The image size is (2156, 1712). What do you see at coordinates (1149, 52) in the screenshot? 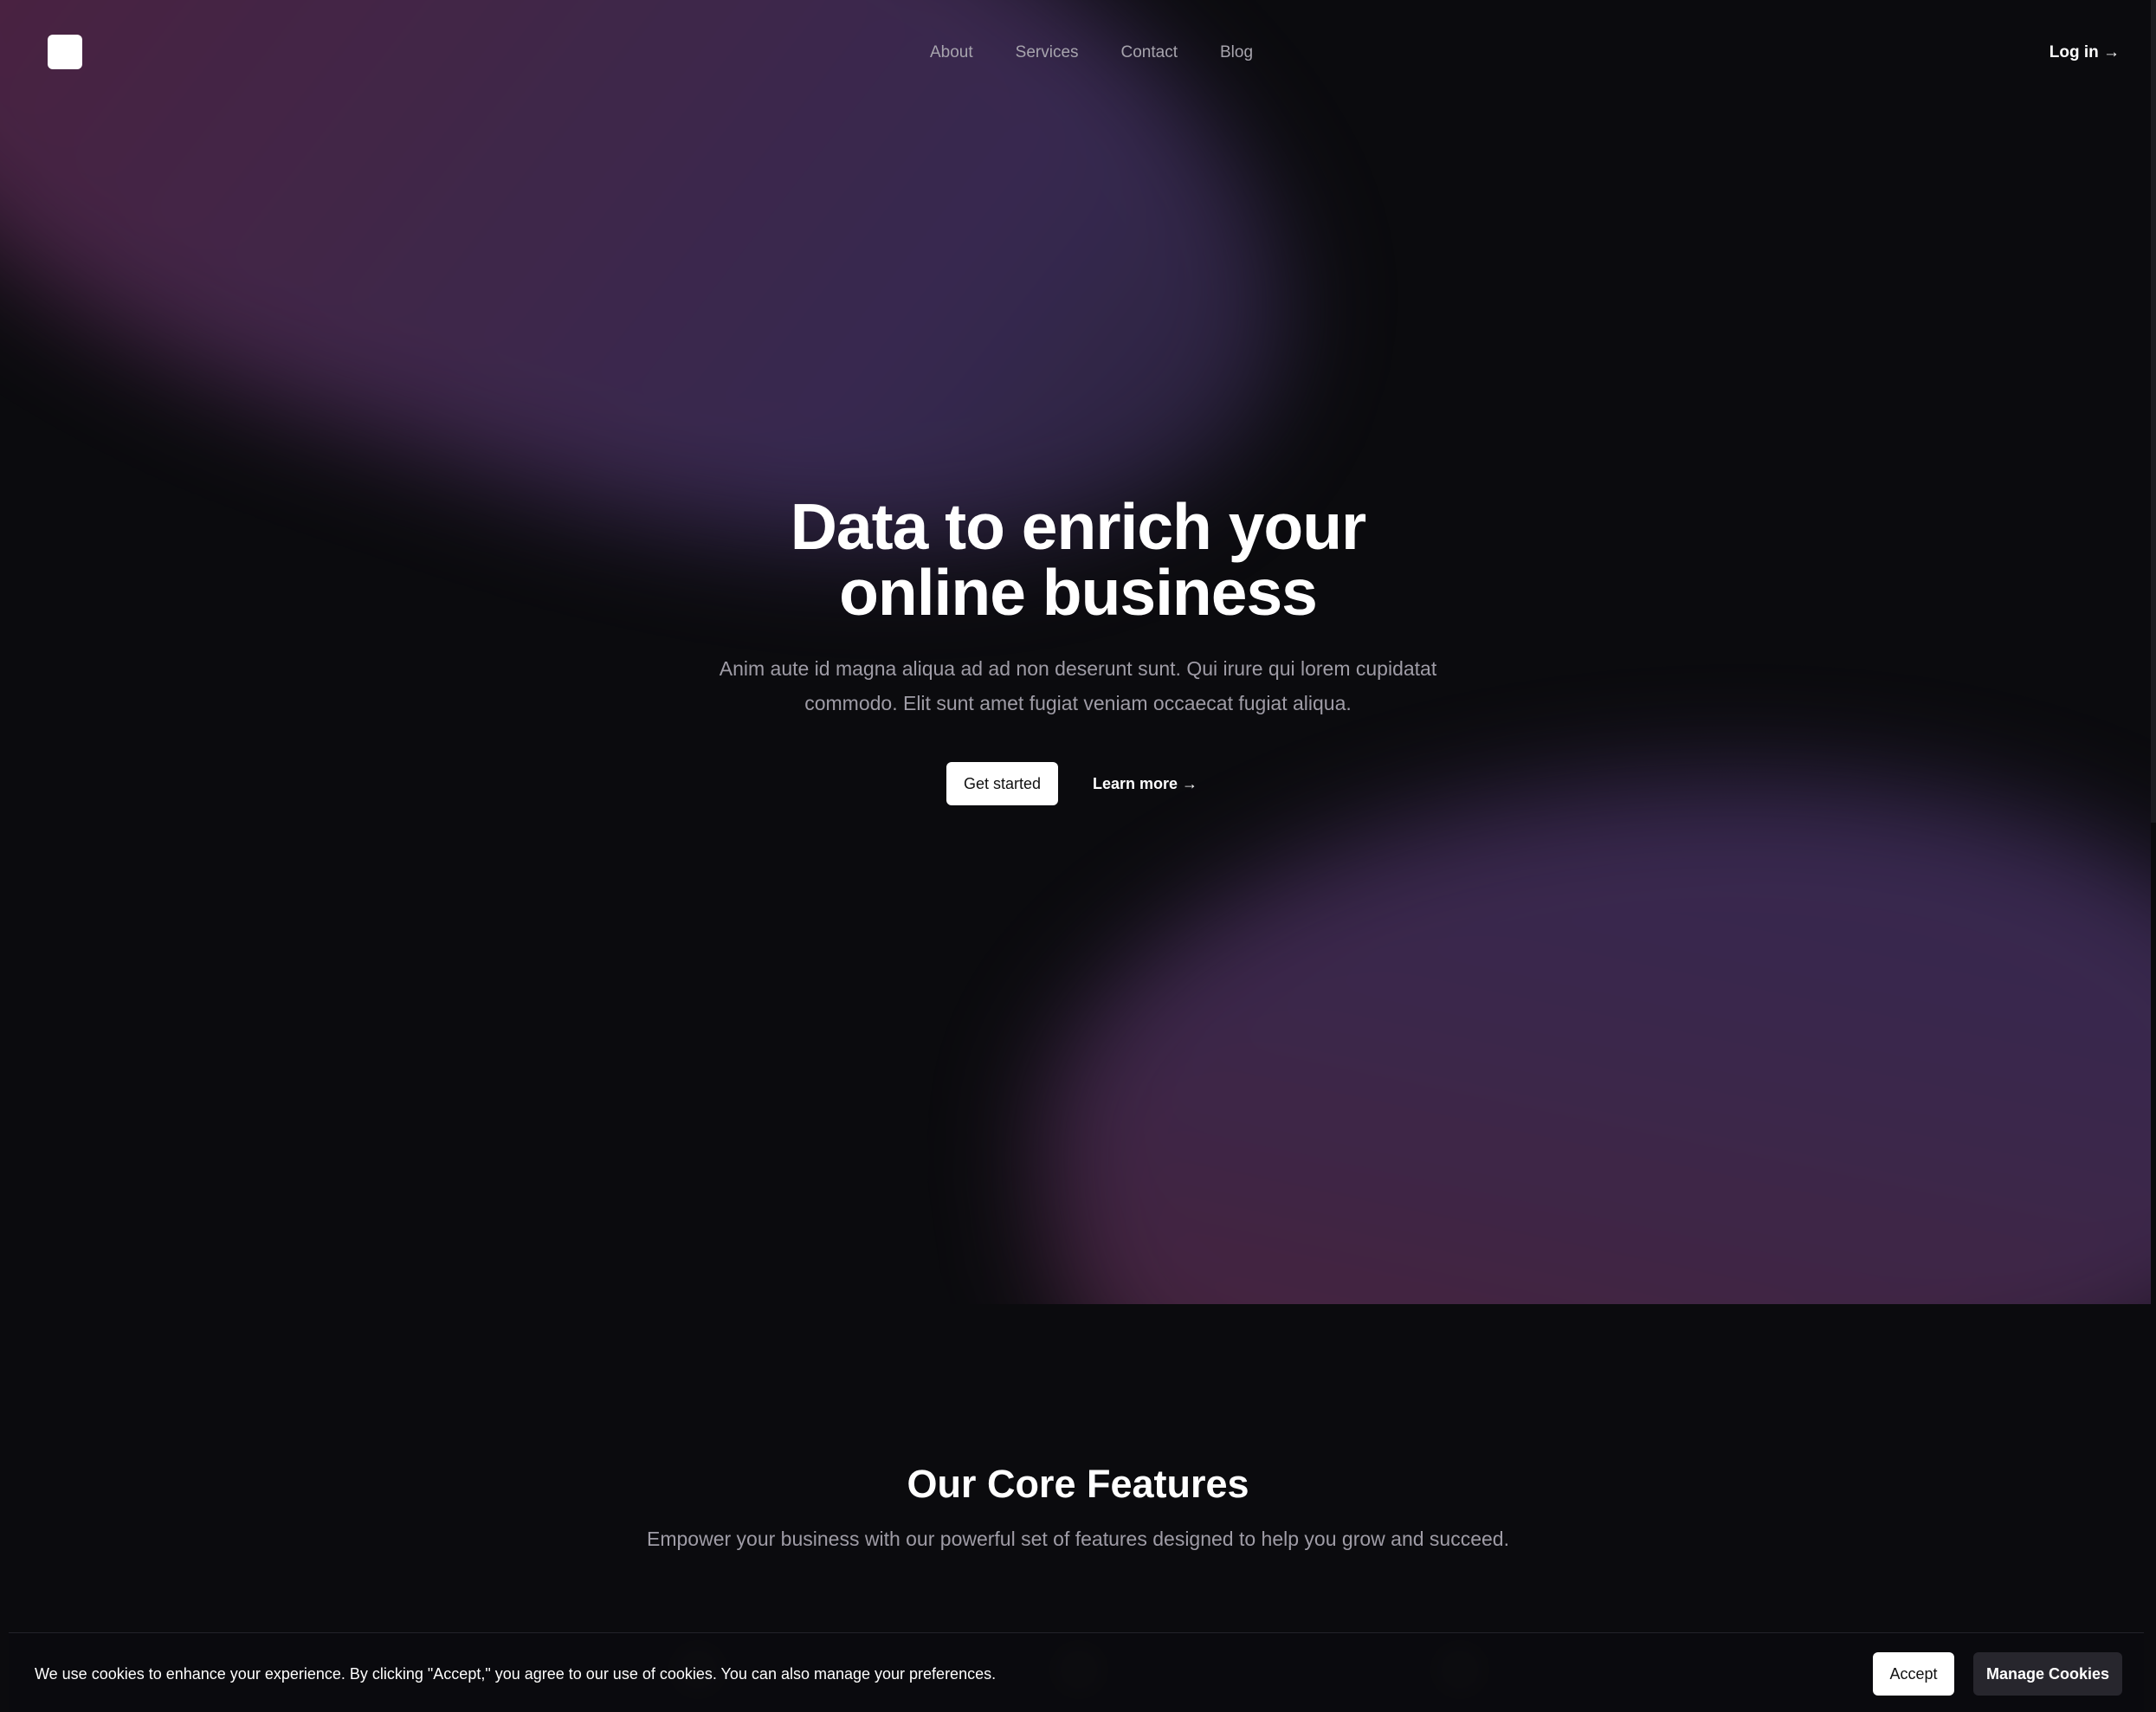
I see `nav-link-contact: Contact` at bounding box center [1149, 52].